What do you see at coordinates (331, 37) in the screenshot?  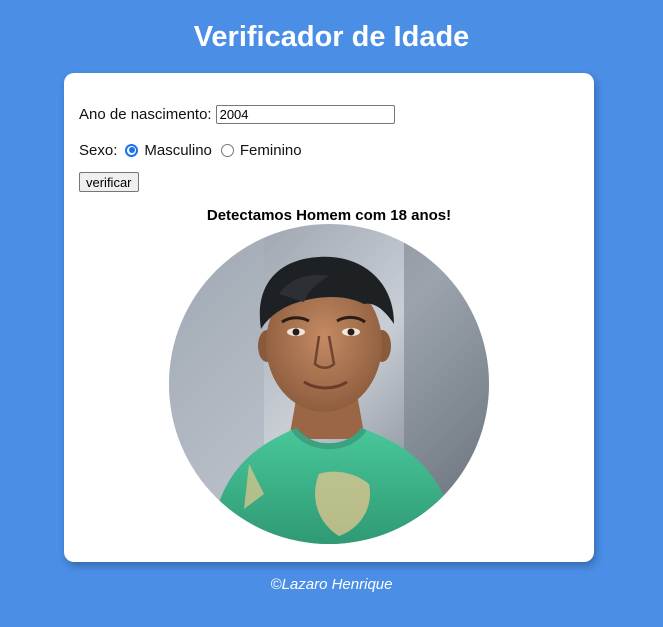 I see `page-title: Verificador de Idade` at bounding box center [331, 37].